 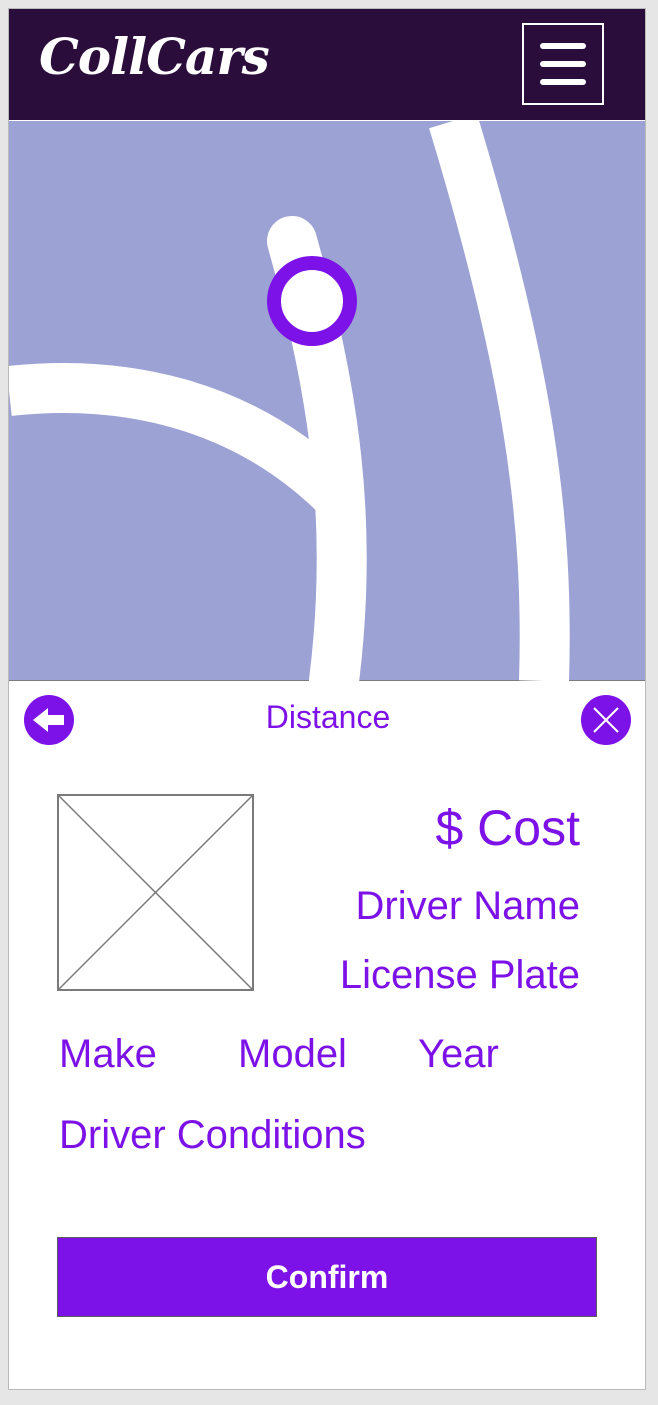 What do you see at coordinates (312, 301) in the screenshot?
I see `location-ring-icon` at bounding box center [312, 301].